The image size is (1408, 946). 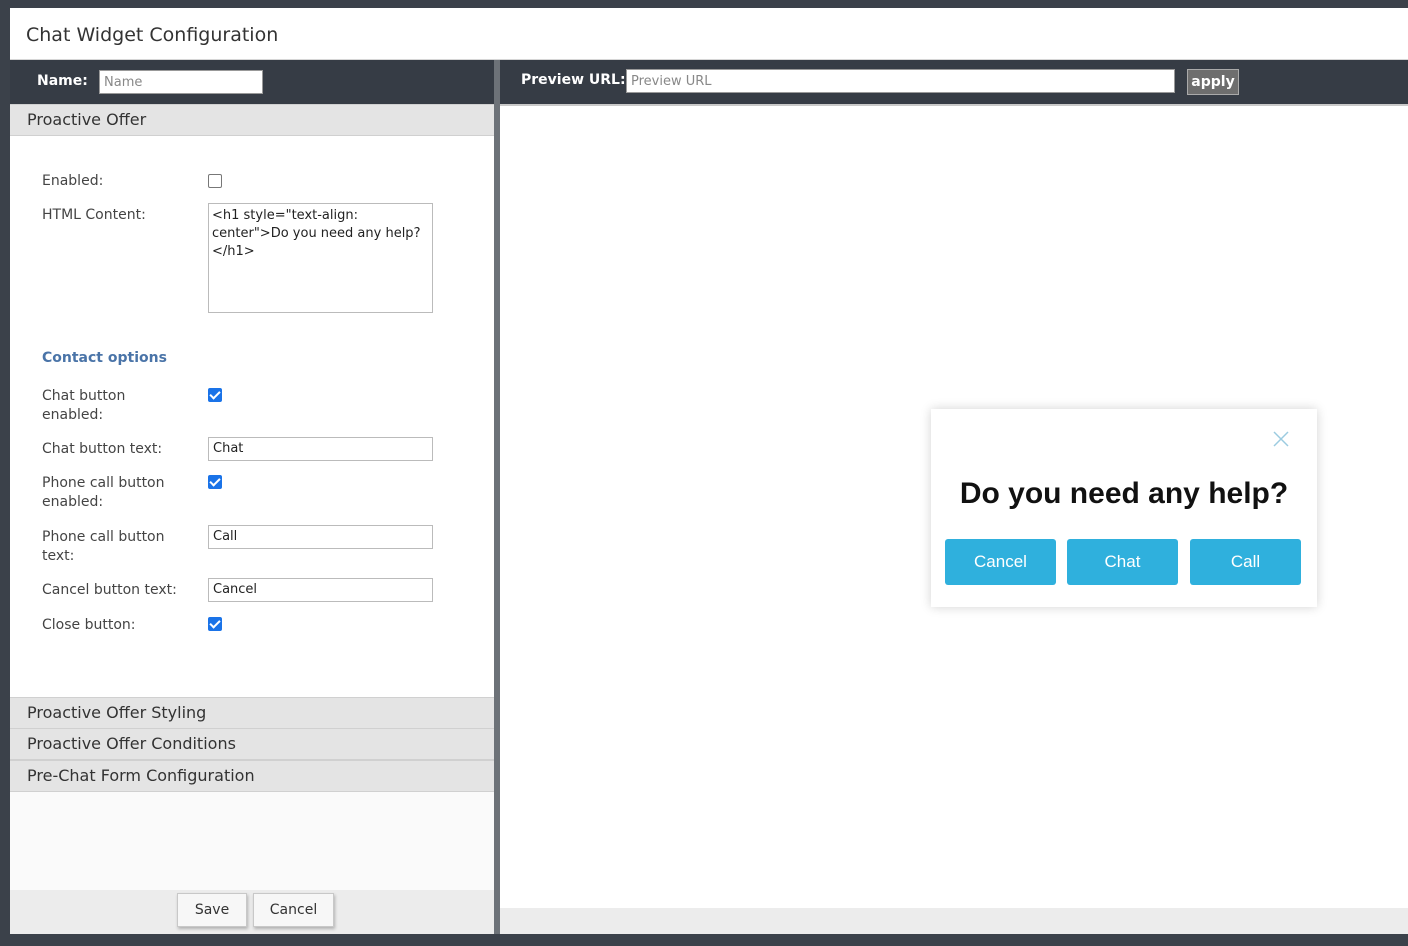 I want to click on phone-call-button-enabled-label: Phone call button enabled:, so click(x=103, y=493).